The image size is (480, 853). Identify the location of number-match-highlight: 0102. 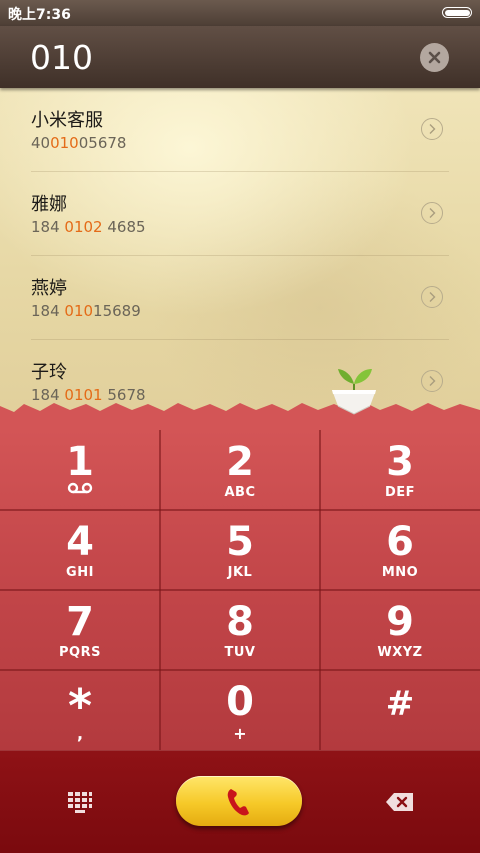
(83, 227).